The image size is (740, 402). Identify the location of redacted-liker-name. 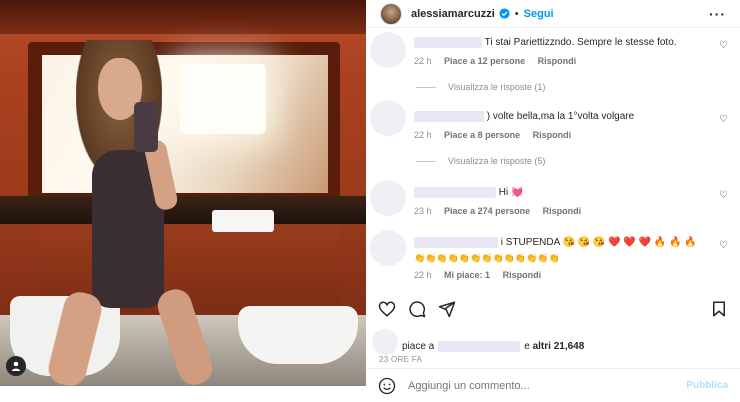
(479, 346).